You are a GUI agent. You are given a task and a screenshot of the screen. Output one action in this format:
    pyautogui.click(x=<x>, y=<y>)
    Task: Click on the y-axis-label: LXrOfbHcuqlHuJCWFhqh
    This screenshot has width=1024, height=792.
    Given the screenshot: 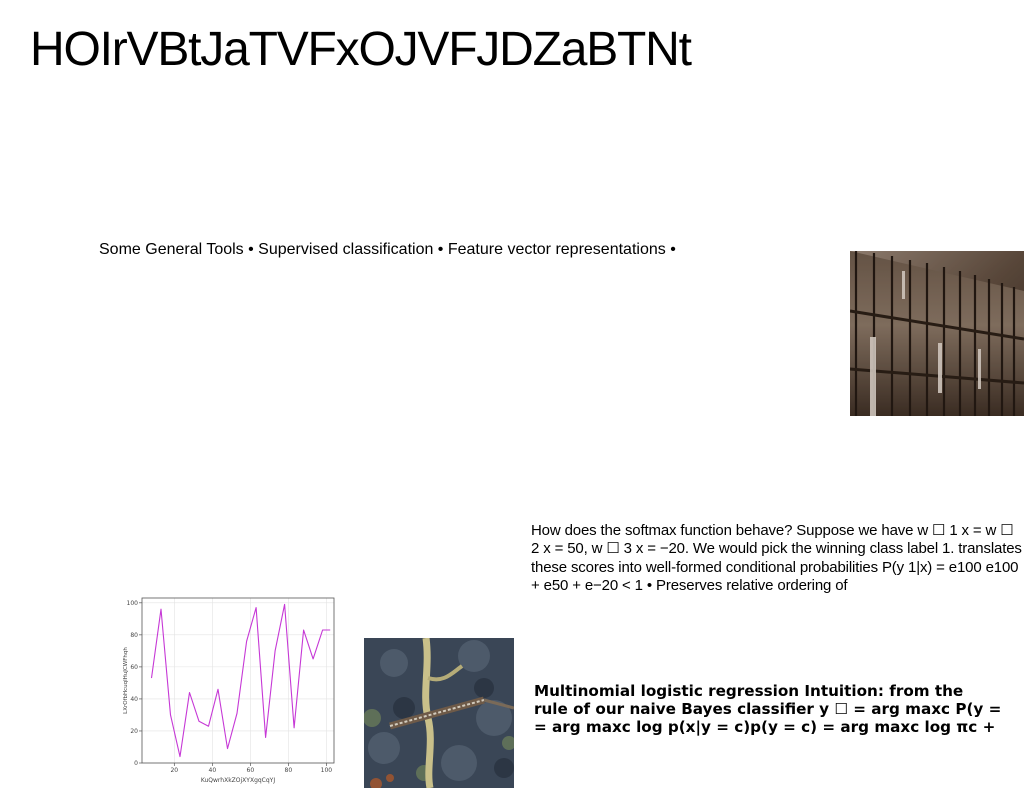 What is the action you would take?
    pyautogui.click(x=126, y=680)
    